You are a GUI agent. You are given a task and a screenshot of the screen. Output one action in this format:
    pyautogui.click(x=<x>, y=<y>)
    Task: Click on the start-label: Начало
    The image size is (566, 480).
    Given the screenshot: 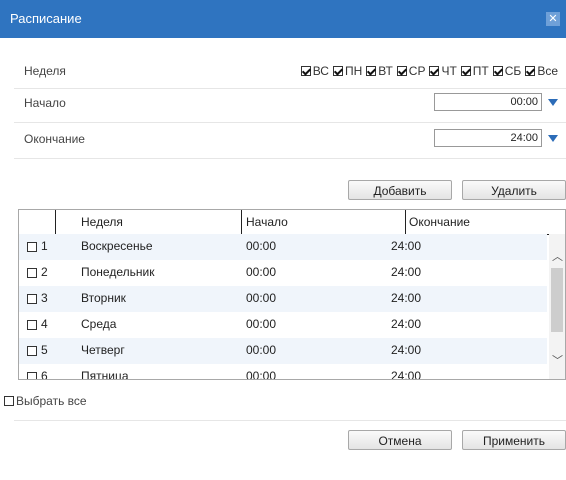 What is the action you would take?
    pyautogui.click(x=45, y=103)
    